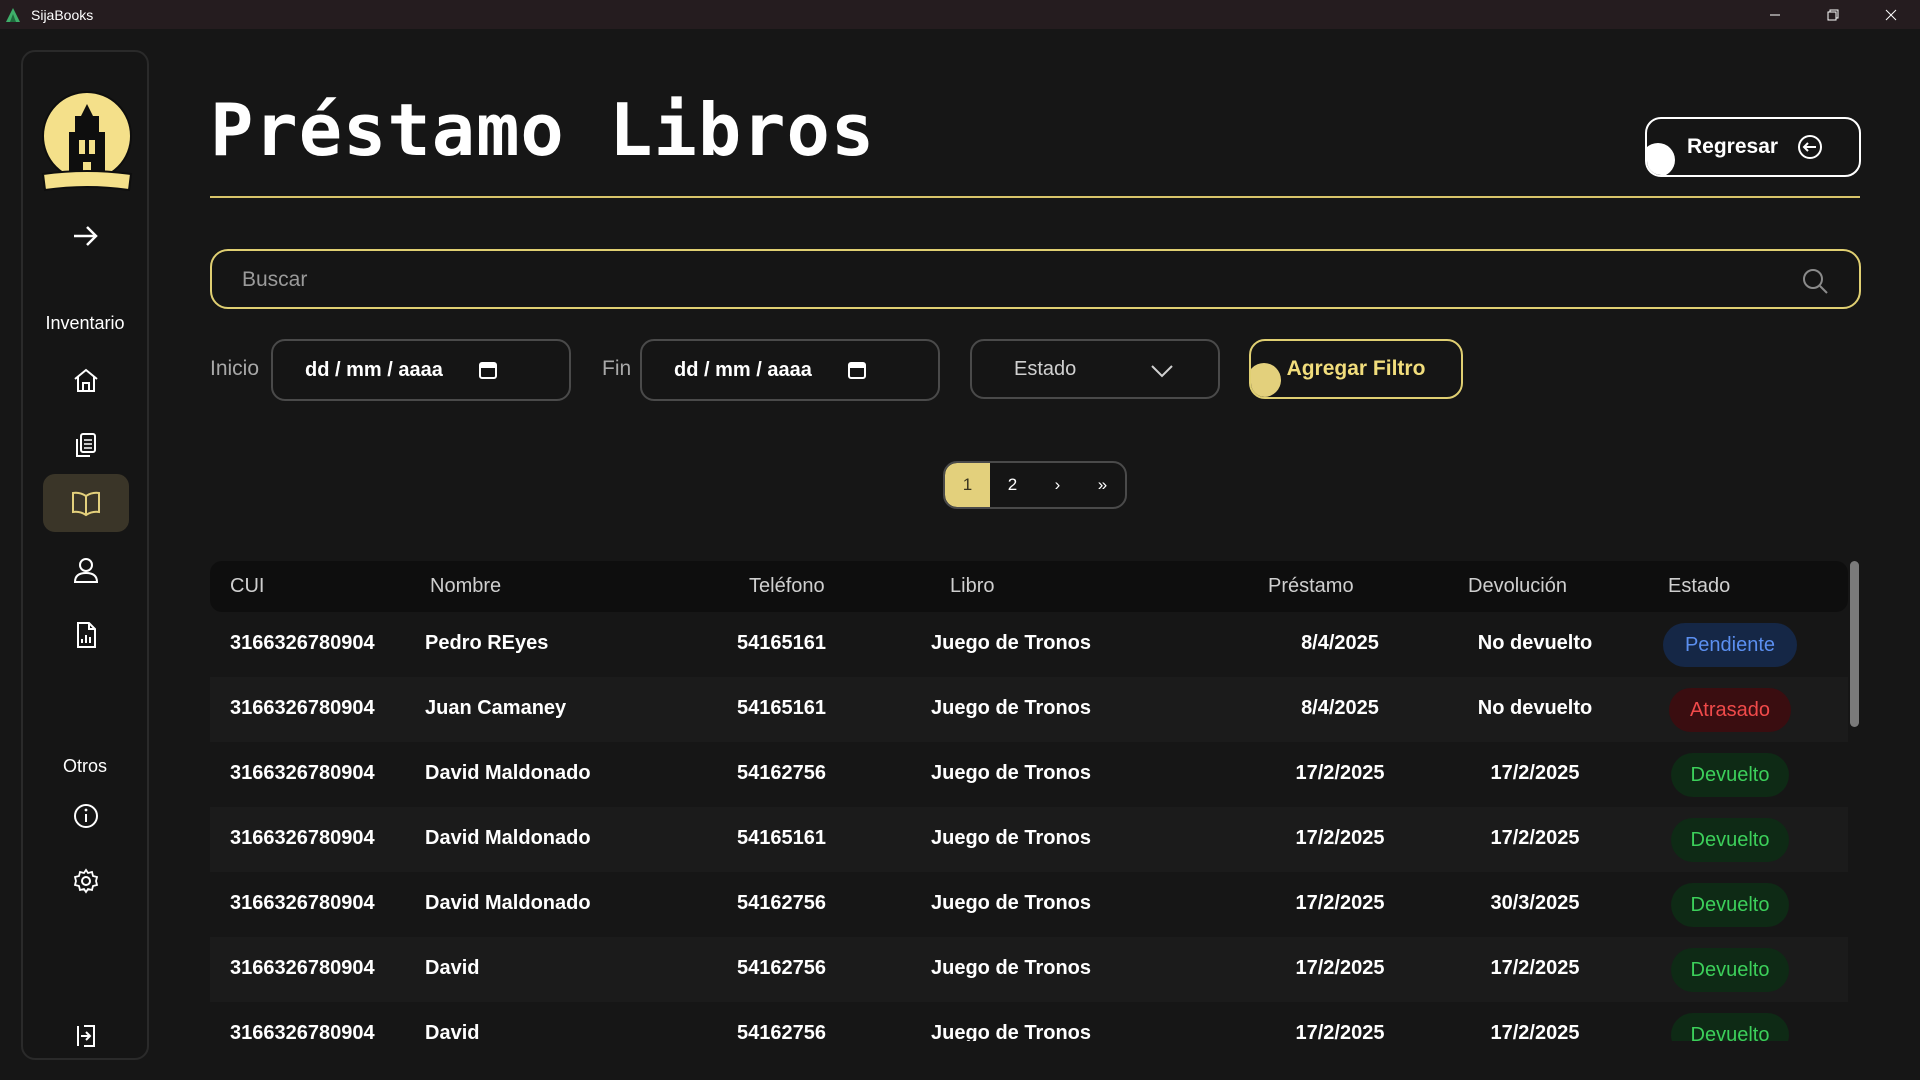 The height and width of the screenshot is (1080, 1920). What do you see at coordinates (466, 586) in the screenshot?
I see `column-header-nombre: Nombre` at bounding box center [466, 586].